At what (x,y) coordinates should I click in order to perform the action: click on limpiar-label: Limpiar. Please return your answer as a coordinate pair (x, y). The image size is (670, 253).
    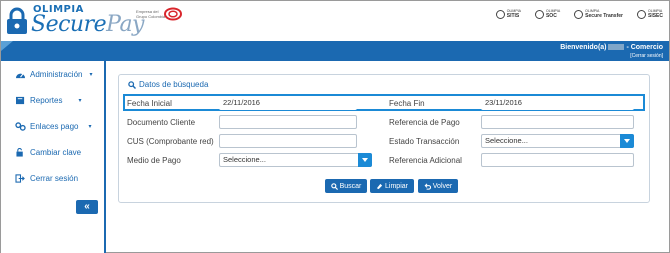
    Looking at the image, I should click on (396, 186).